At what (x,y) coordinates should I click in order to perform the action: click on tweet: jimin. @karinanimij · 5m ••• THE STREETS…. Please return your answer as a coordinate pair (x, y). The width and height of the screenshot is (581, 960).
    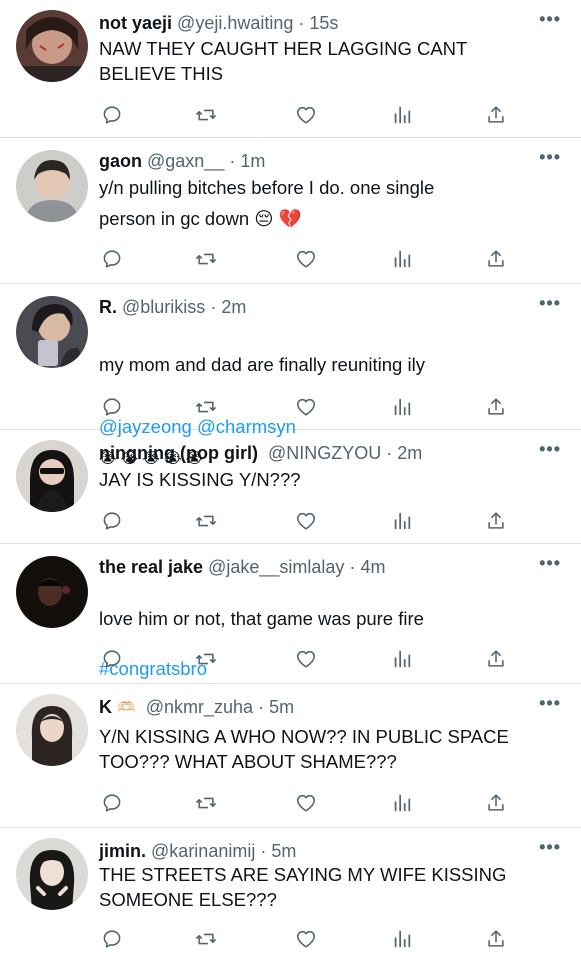
    Looking at the image, I should click on (290, 894).